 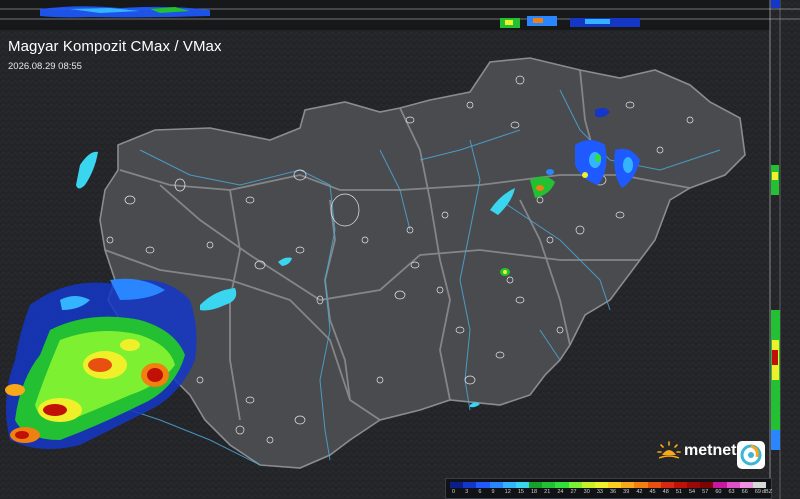 I want to click on scale-label: 45, so click(x=652, y=492).